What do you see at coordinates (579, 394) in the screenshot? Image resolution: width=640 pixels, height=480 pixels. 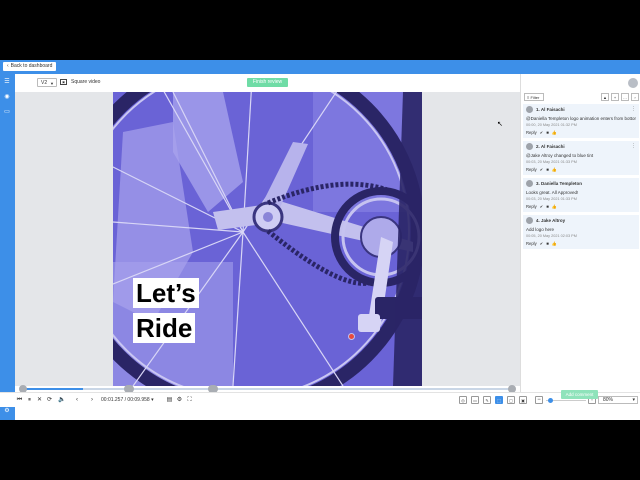 I see `add-comment-button: Add comment` at bounding box center [579, 394].